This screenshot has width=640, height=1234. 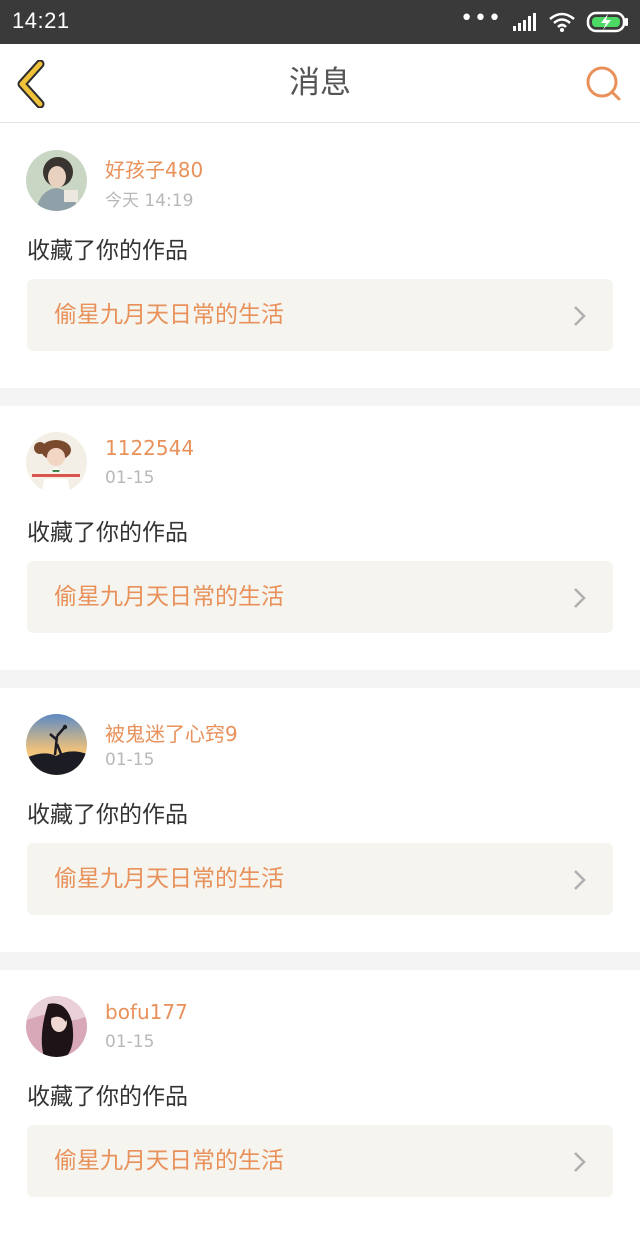 What do you see at coordinates (149, 448) in the screenshot?
I see `username: 1122544` at bounding box center [149, 448].